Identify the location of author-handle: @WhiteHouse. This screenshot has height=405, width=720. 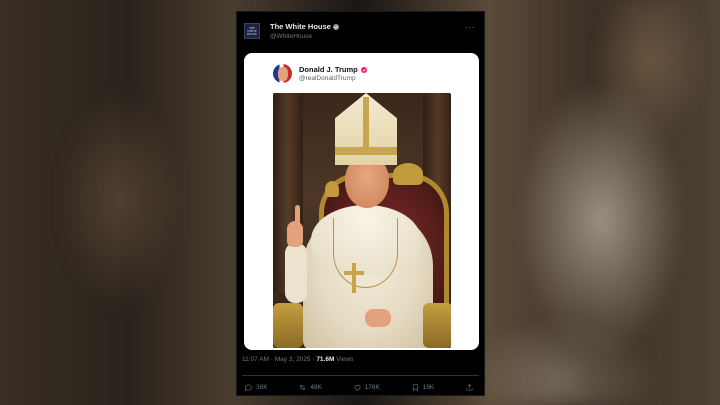
(304, 36).